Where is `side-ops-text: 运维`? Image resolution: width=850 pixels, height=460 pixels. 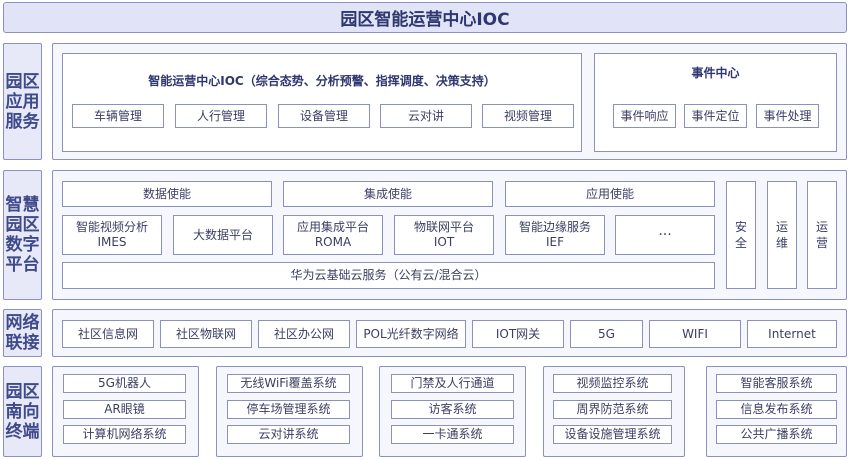
side-ops-text: 运维 is located at coordinates (781, 235).